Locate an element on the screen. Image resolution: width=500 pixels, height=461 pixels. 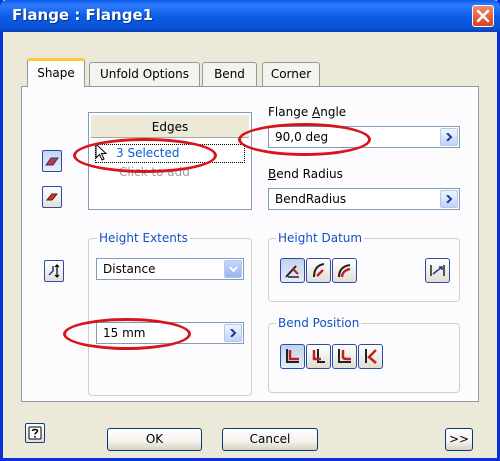
tab-bend: Bend is located at coordinates (229, 74).